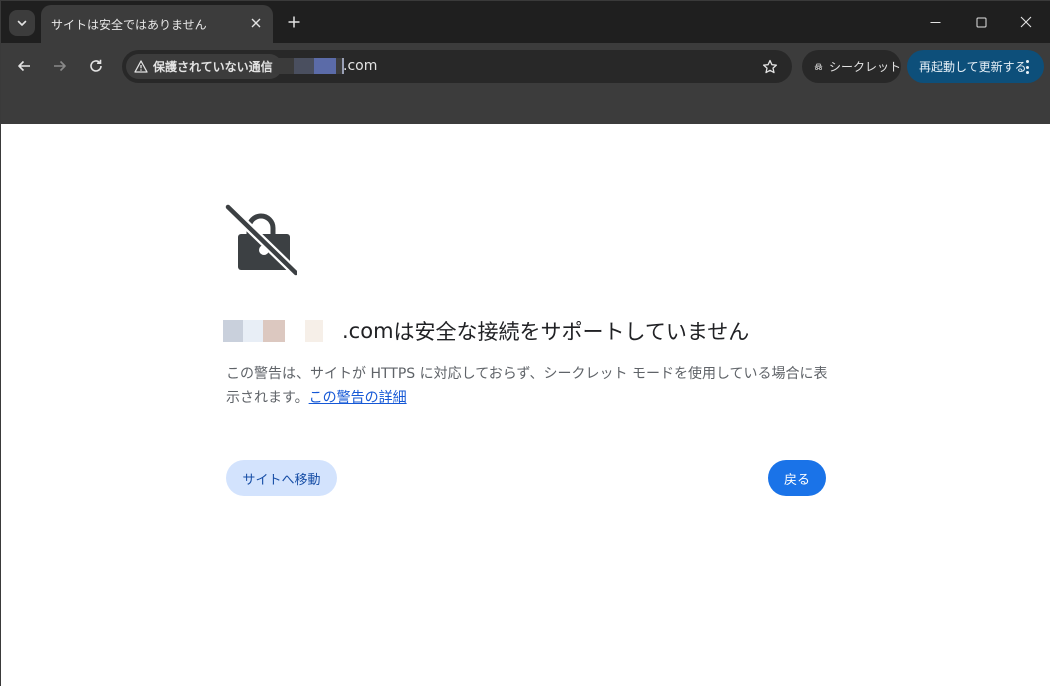  What do you see at coordinates (213, 67) in the screenshot?
I see `security-chip-label: 保護されていない通信` at bounding box center [213, 67].